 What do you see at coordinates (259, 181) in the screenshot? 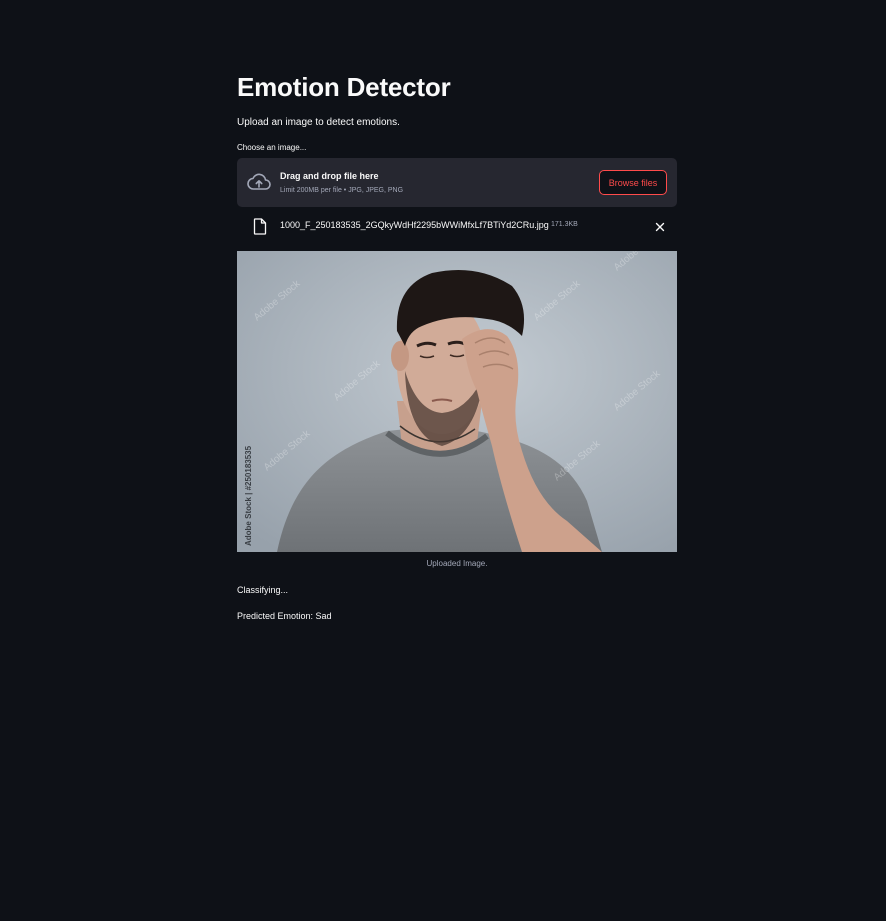
I see `cloud-upload-icon` at bounding box center [259, 181].